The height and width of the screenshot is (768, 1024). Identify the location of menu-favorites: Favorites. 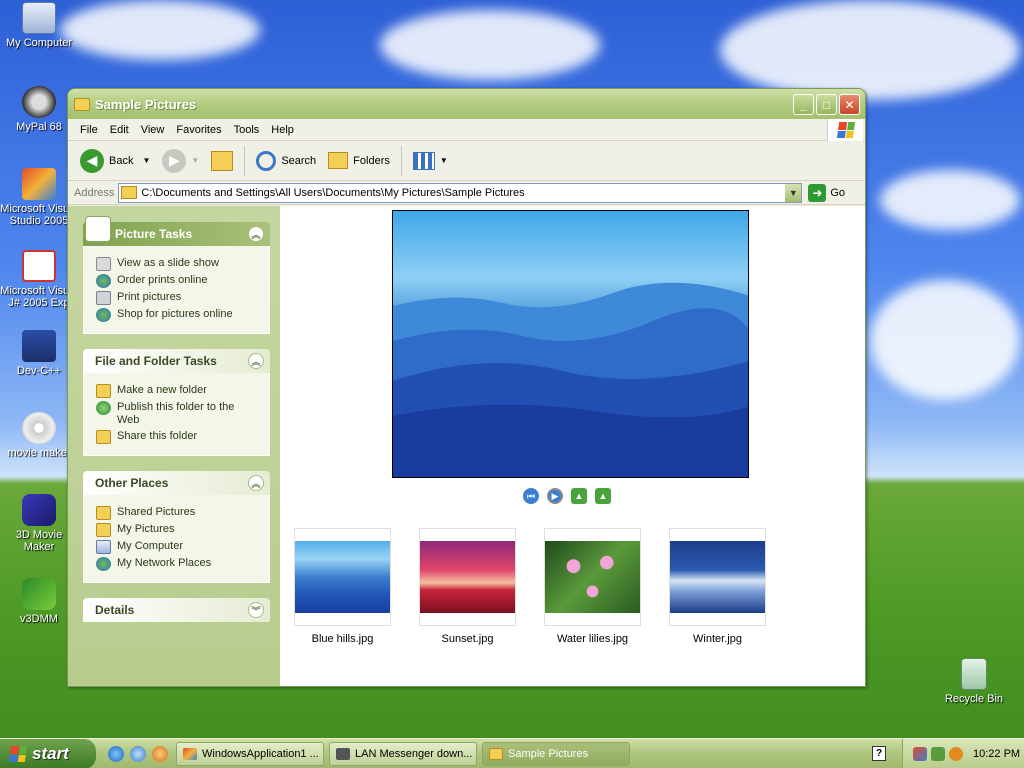
(198, 130).